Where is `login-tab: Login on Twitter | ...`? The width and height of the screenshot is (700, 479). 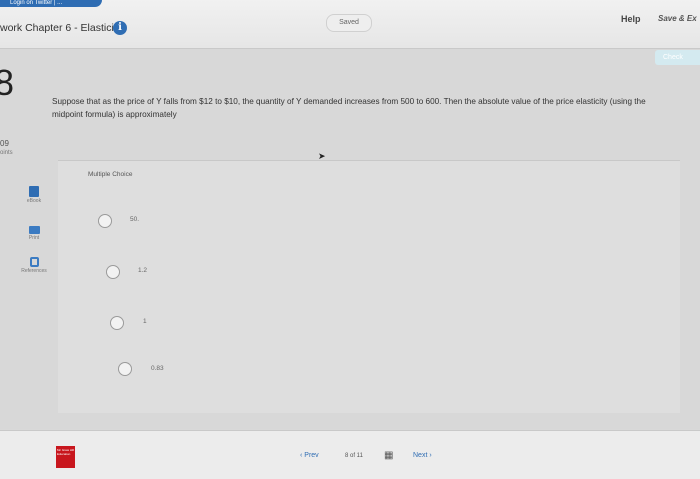 login-tab: Login on Twitter | ... is located at coordinates (51, 3).